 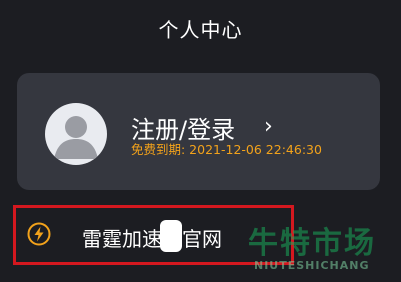 What do you see at coordinates (200, 30) in the screenshot?
I see `page-title: 个人中心` at bounding box center [200, 30].